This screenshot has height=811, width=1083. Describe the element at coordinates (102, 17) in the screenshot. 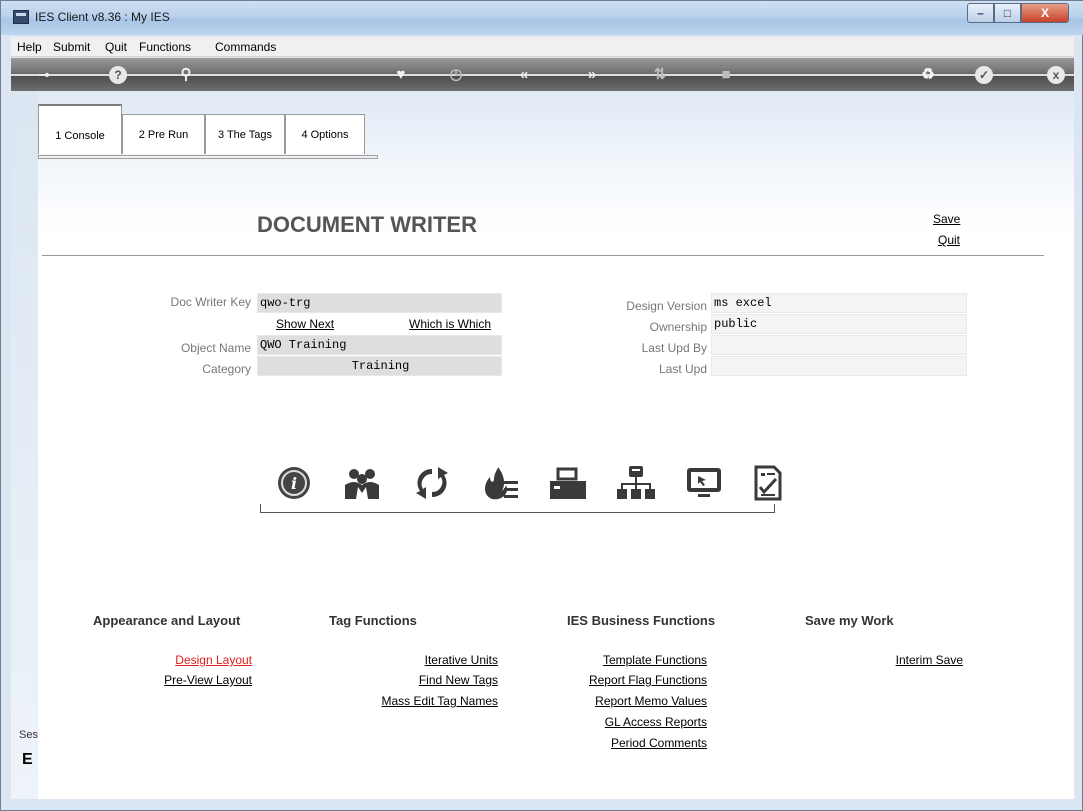

I see `window-title: IES Client v8.36 : My IES` at that location.